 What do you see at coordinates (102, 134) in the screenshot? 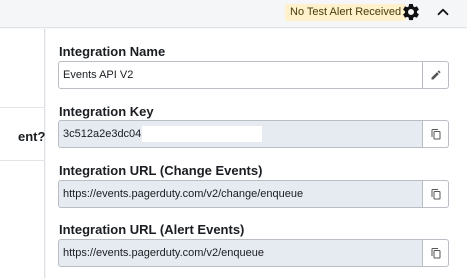
I see `integration-key-value: 3c512a2e3dc04` at bounding box center [102, 134].